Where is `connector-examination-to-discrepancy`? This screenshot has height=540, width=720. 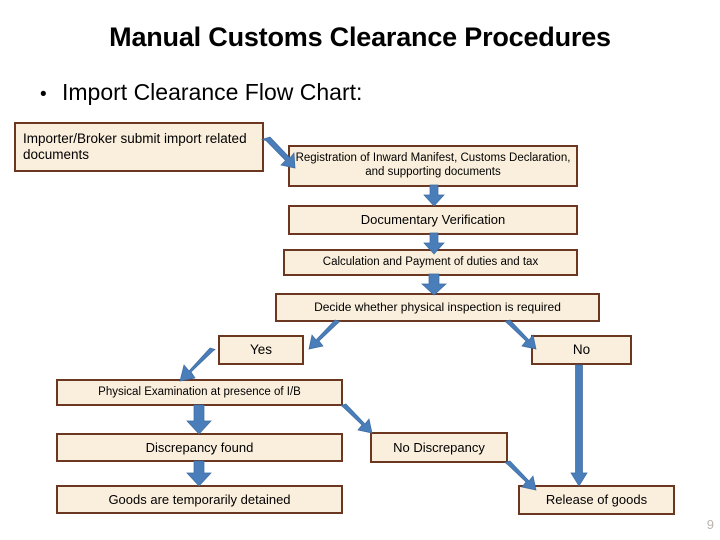
connector-examination-to-discrepancy is located at coordinates (199, 419).